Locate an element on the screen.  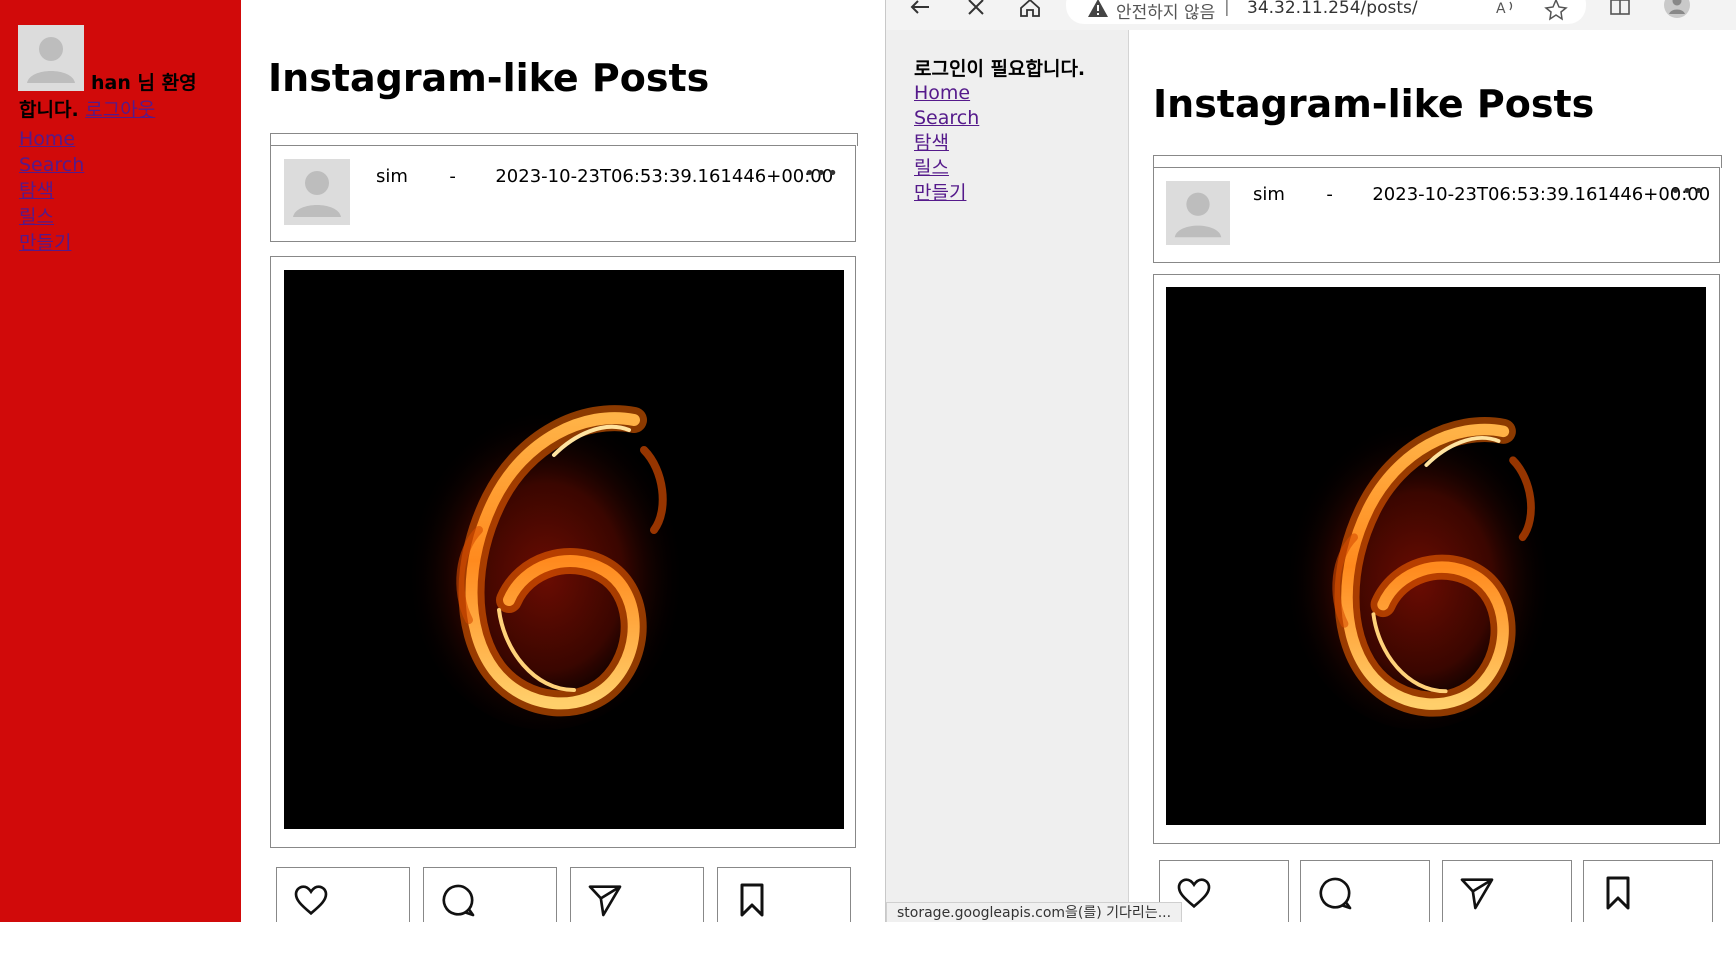
security-label: 안전하지 않음 is located at coordinates (1165, 11).